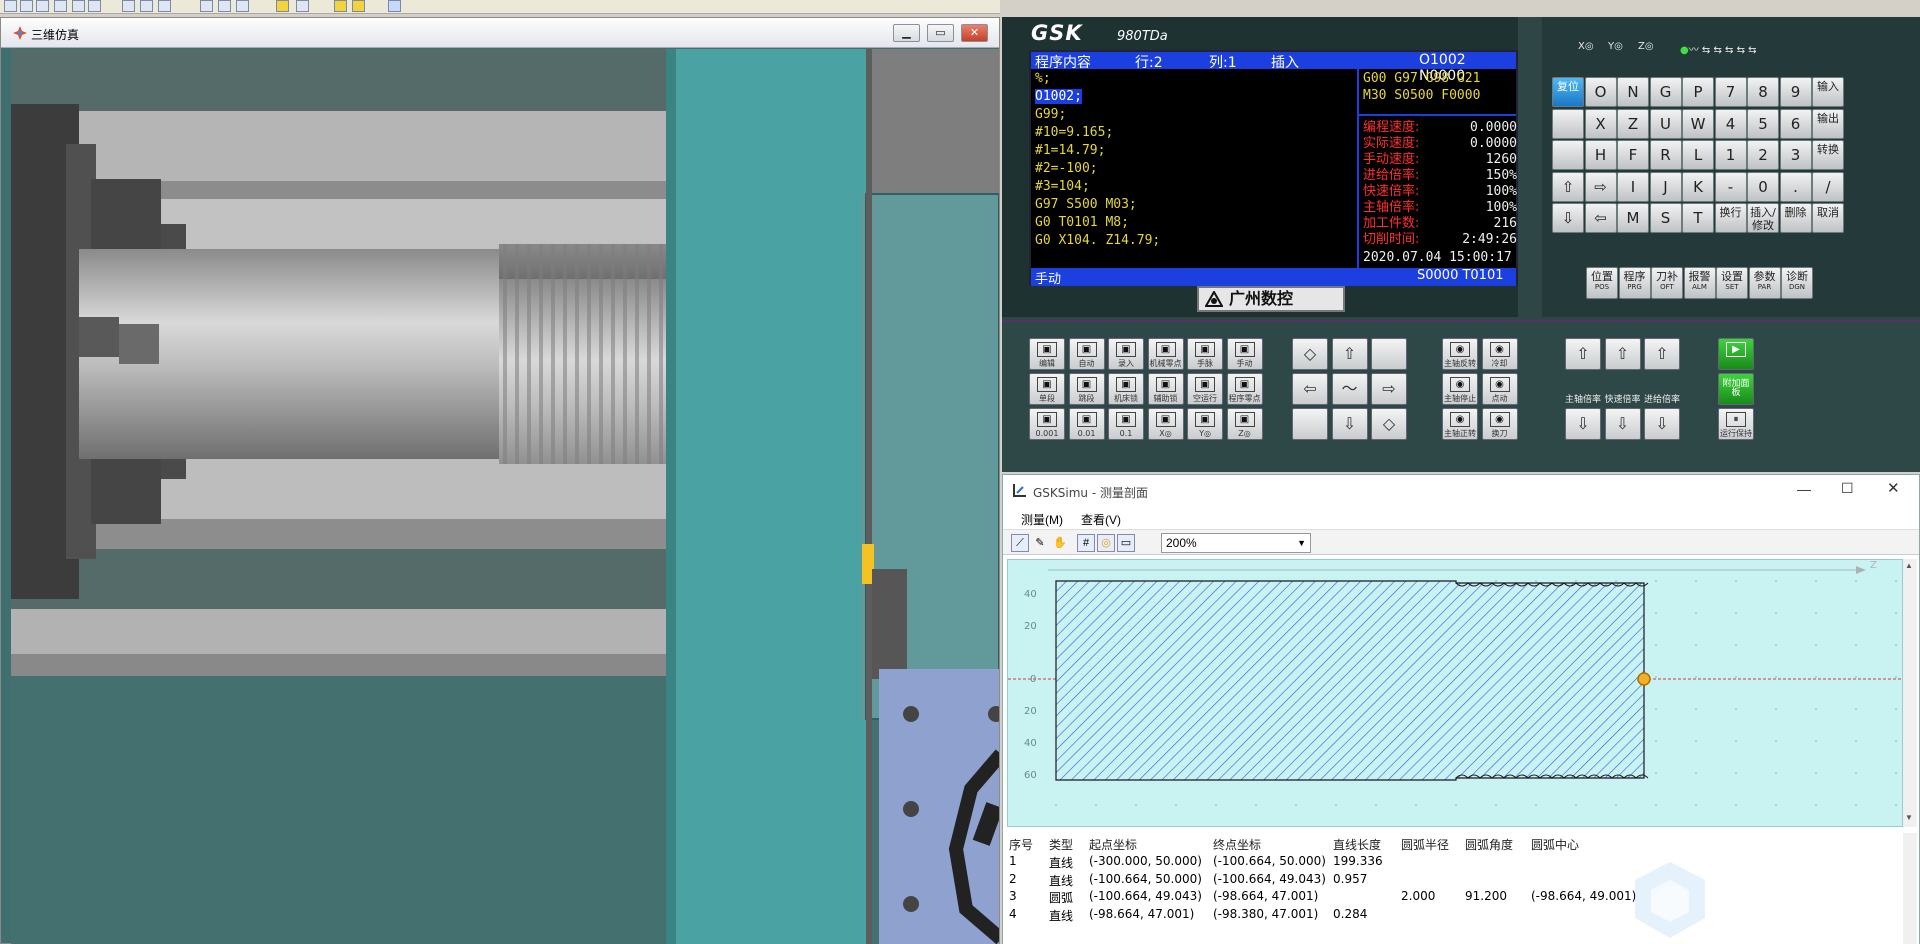 The image size is (1920, 944). Describe the element at coordinates (1634, 283) in the screenshot. I see `function-key: 程序 PRG` at that location.